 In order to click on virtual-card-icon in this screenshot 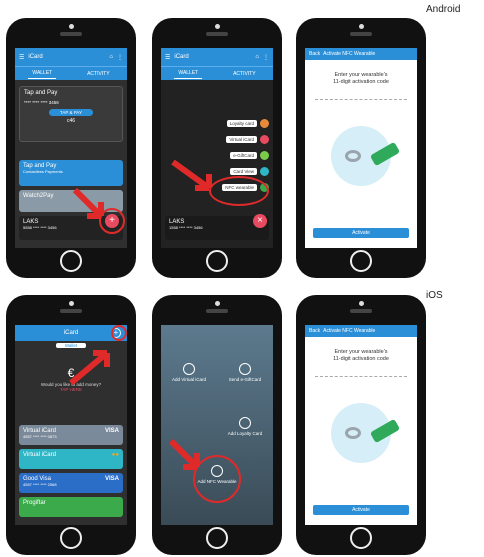, I will do `click(189, 369)`.